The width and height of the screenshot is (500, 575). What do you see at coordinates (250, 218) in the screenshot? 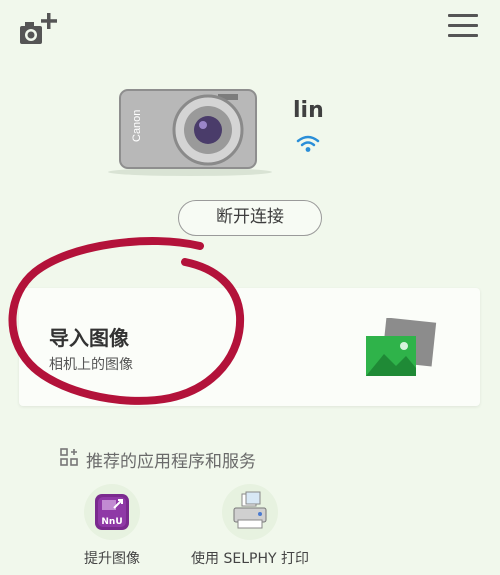
I see `disconnect-button: 断开连接` at bounding box center [250, 218].